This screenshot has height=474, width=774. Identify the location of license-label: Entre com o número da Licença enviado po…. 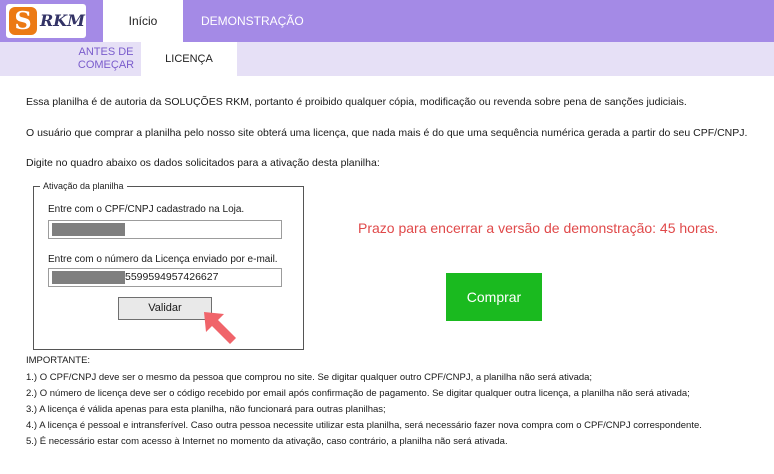
(163, 259).